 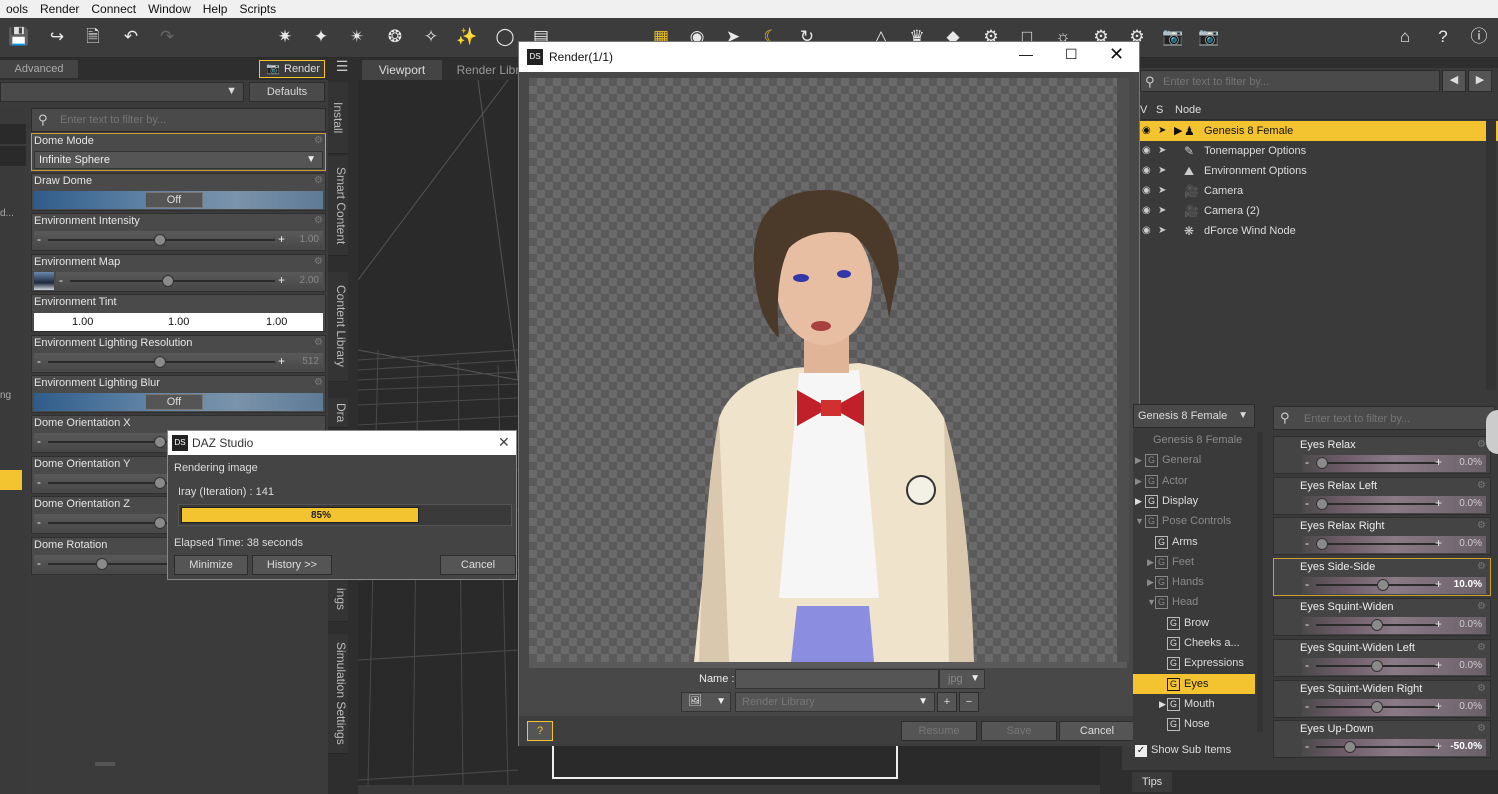 What do you see at coordinates (1194, 602) in the screenshot?
I see `tree-item: ▼ G Head` at bounding box center [1194, 602].